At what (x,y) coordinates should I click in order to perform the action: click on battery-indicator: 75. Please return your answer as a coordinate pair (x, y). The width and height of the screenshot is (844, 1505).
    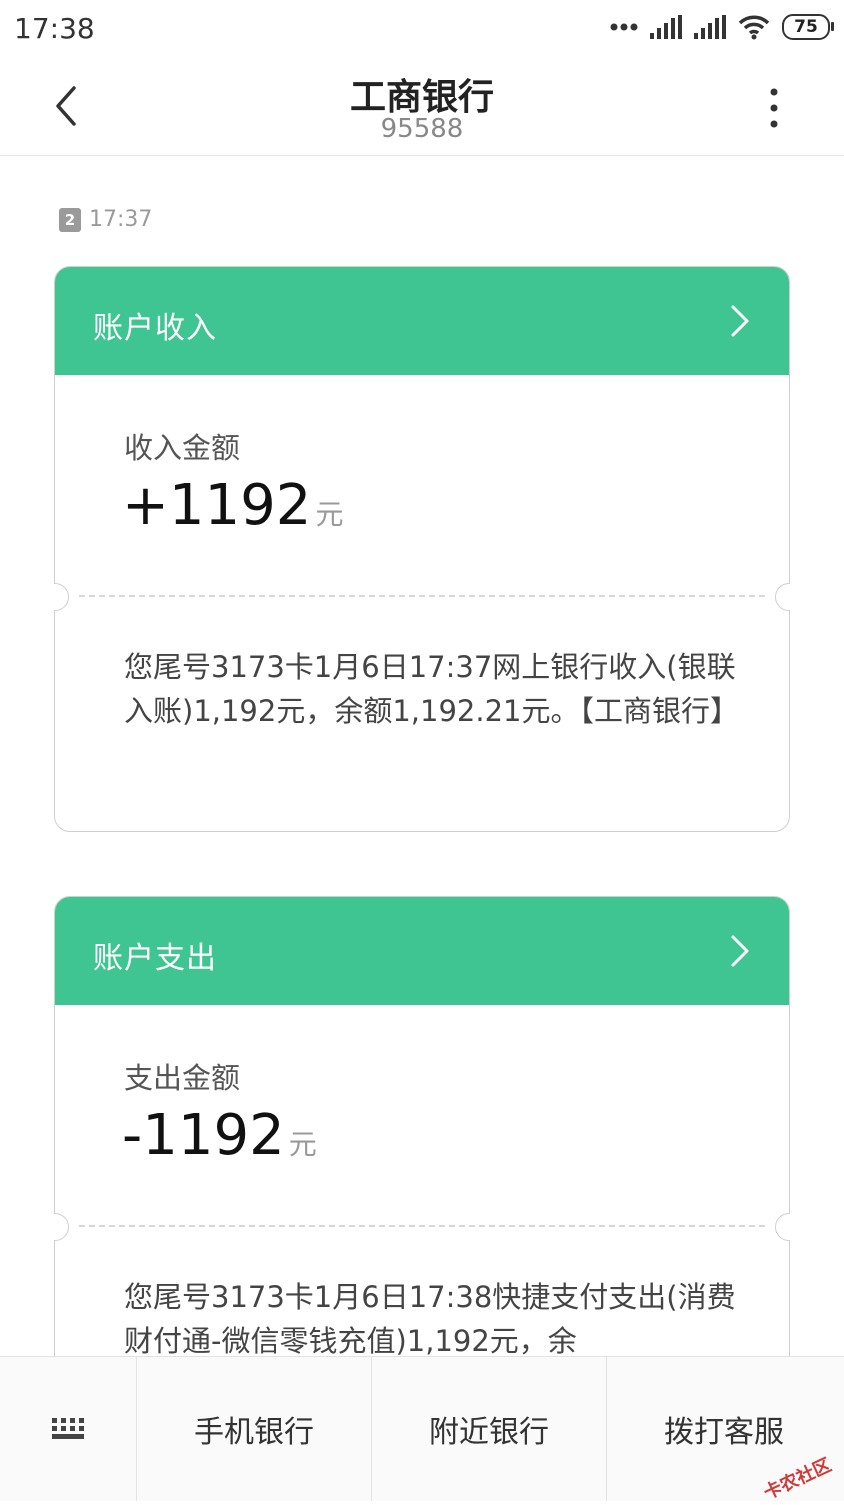
    Looking at the image, I should click on (808, 27).